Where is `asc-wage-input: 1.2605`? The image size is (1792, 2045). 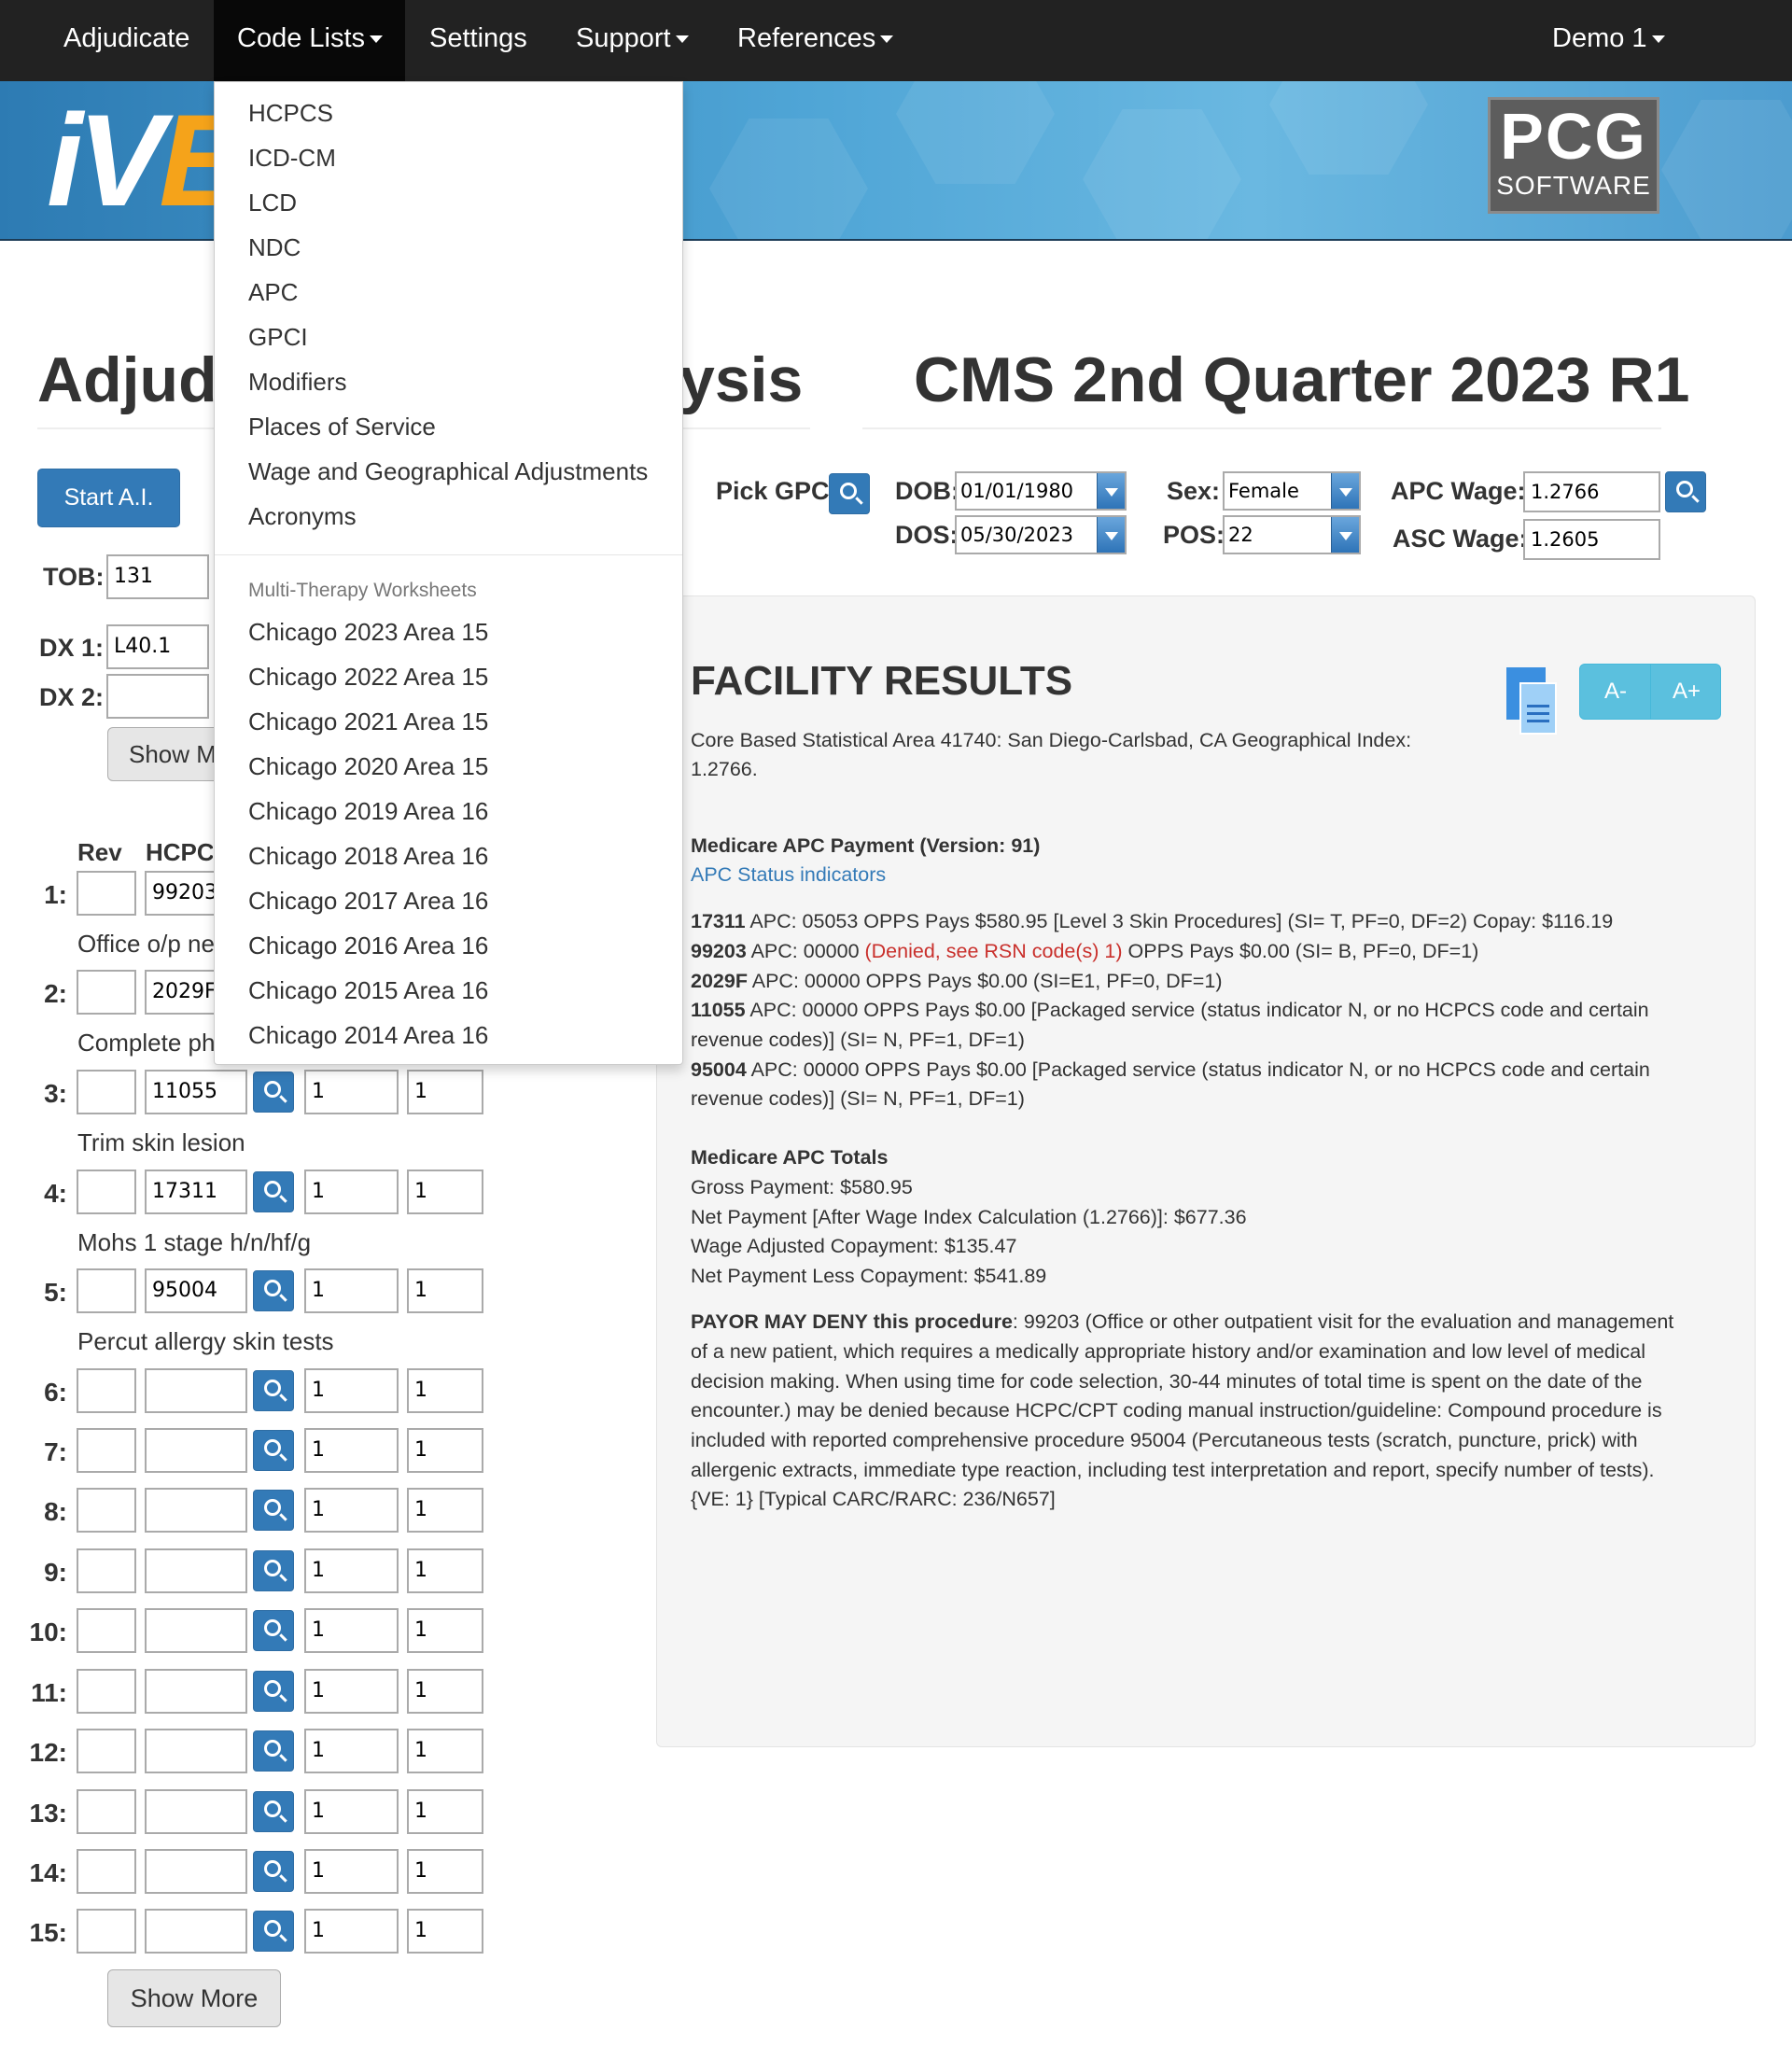 asc-wage-input: 1.2605 is located at coordinates (1591, 539).